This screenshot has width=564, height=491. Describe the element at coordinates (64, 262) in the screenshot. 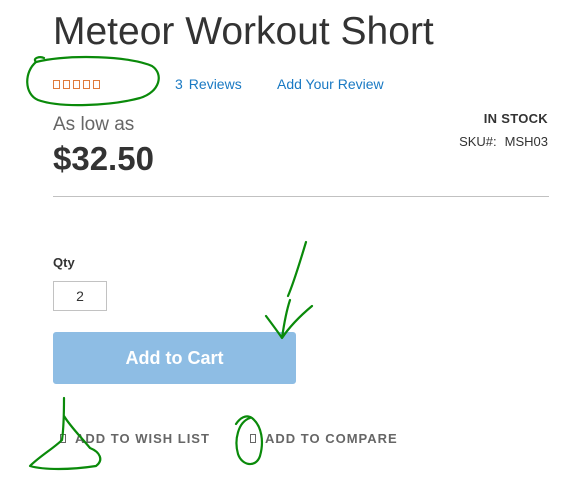

I see `qty-label: Qty` at that location.